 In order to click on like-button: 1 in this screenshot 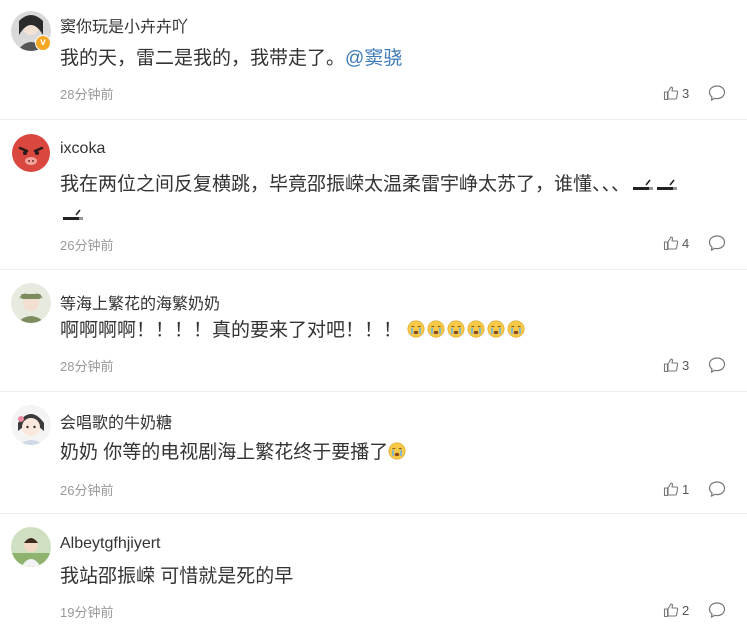, I will do `click(683, 489)`.